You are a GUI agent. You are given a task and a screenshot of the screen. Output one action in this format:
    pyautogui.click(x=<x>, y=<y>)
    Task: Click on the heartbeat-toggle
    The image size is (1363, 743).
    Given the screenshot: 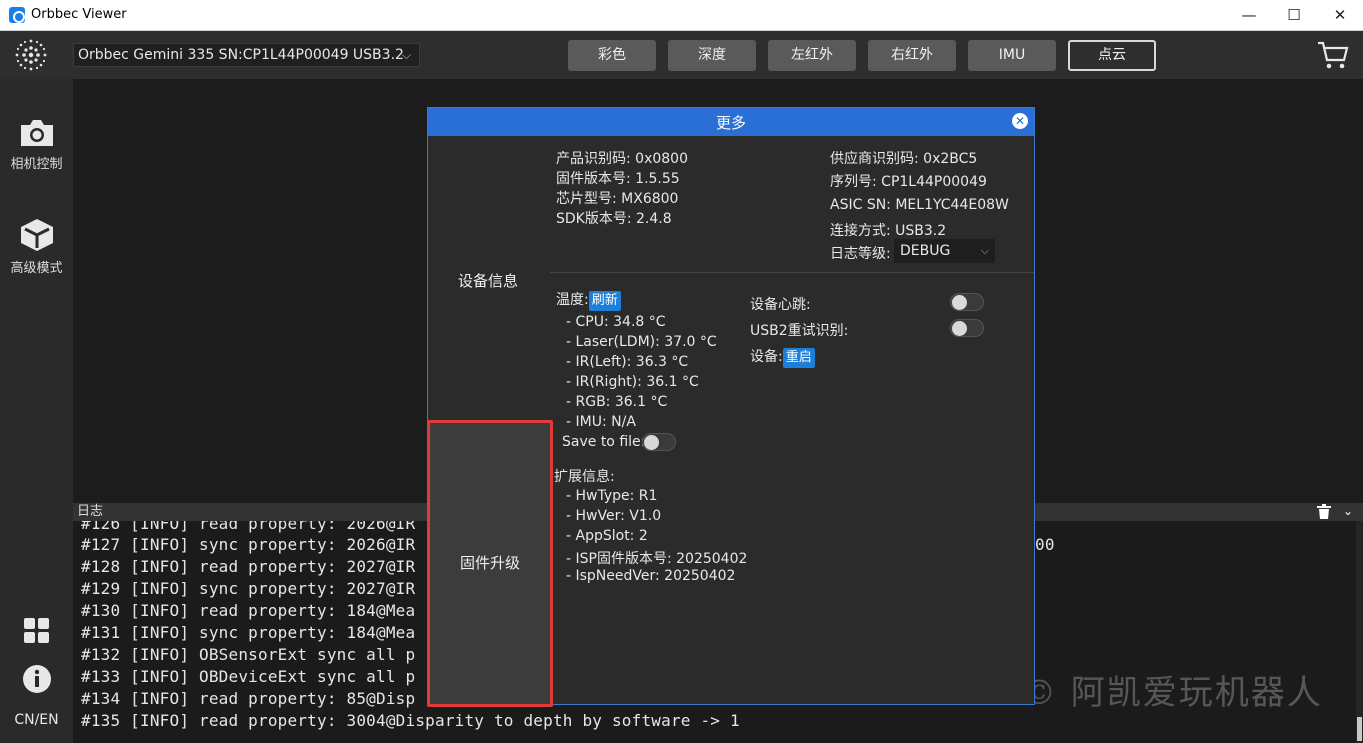 What is the action you would take?
    pyautogui.click(x=967, y=302)
    